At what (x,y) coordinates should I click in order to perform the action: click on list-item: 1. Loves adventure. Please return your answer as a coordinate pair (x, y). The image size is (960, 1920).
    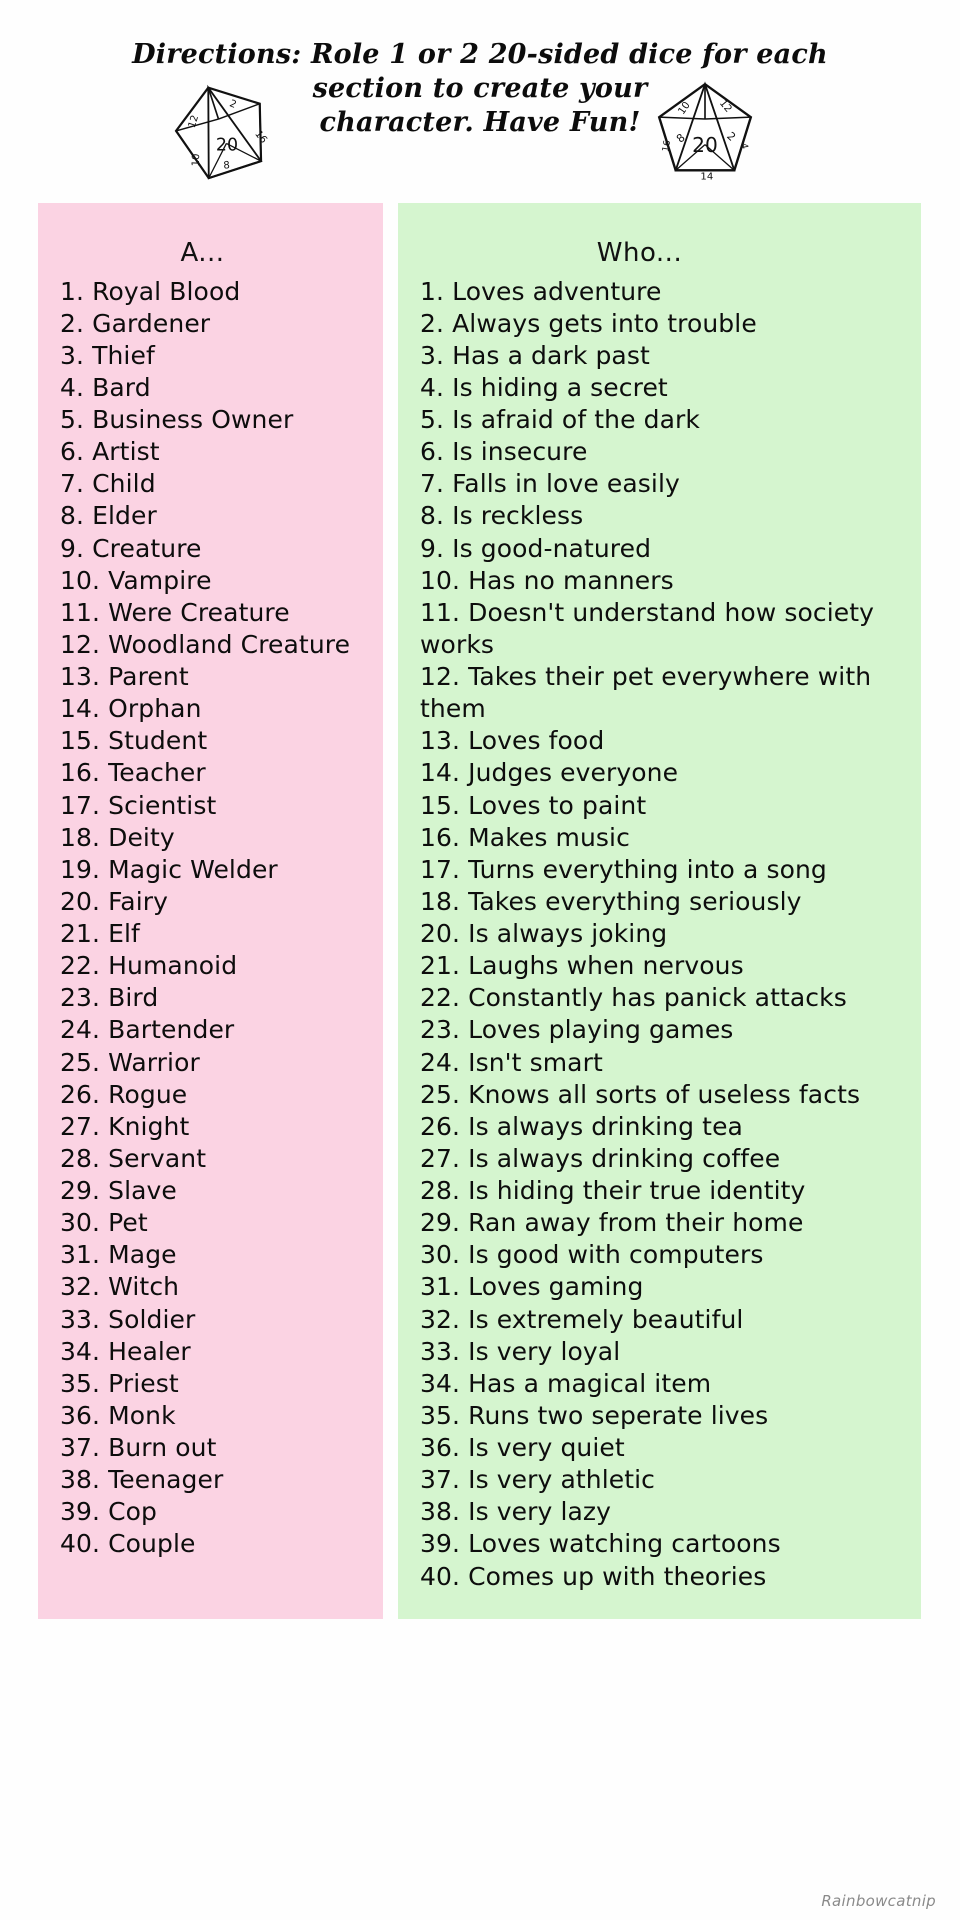
    Looking at the image, I should click on (541, 291).